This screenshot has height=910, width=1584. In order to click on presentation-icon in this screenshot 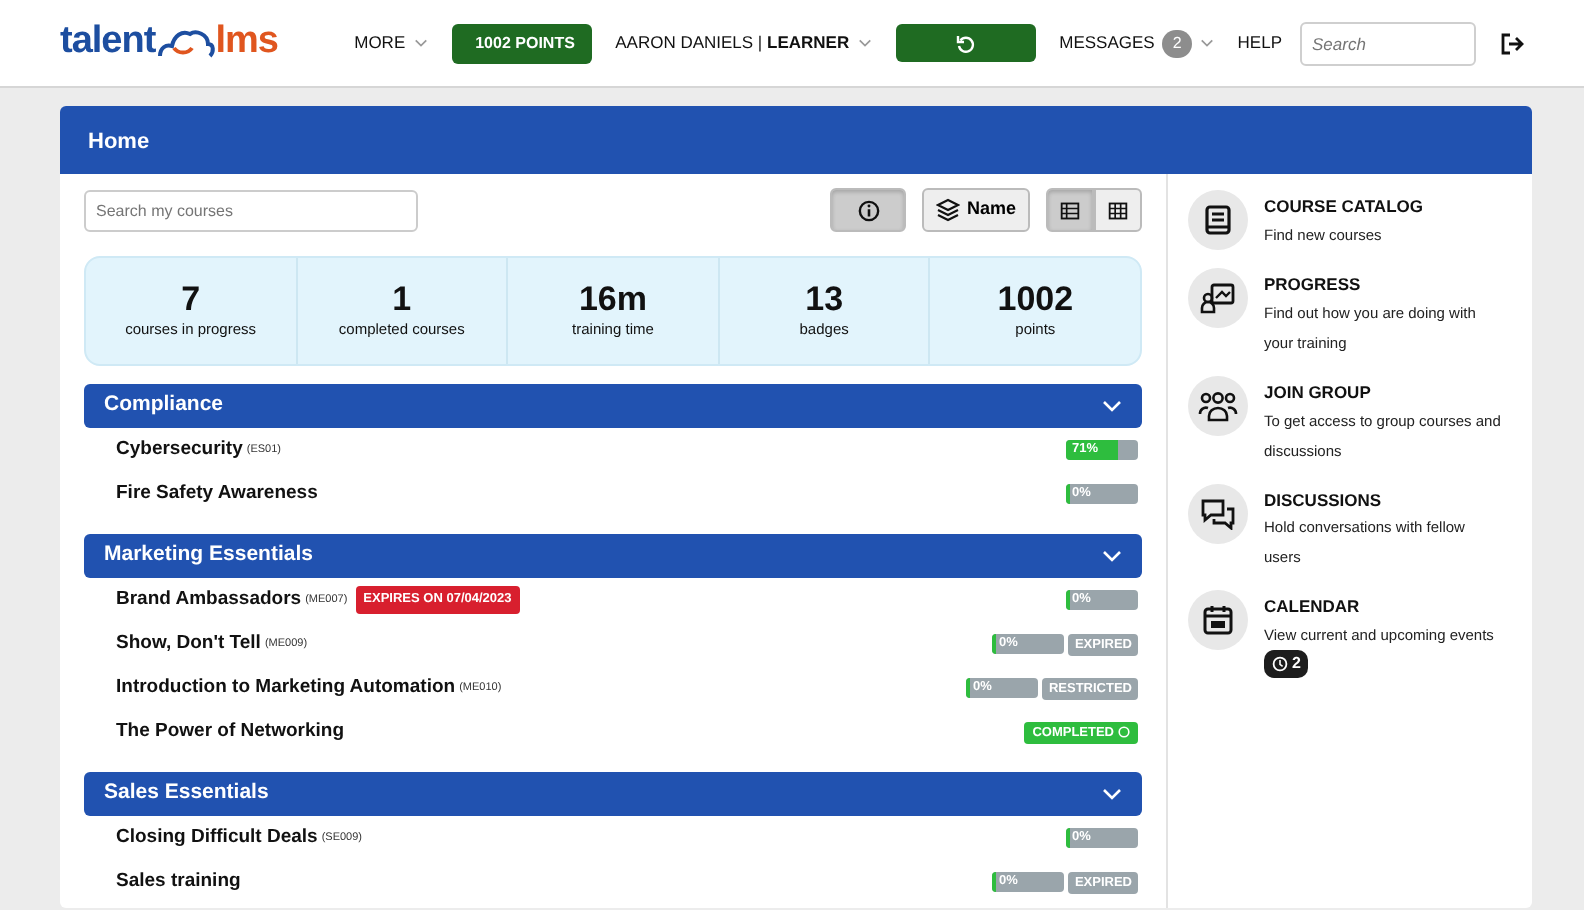, I will do `click(1218, 298)`.